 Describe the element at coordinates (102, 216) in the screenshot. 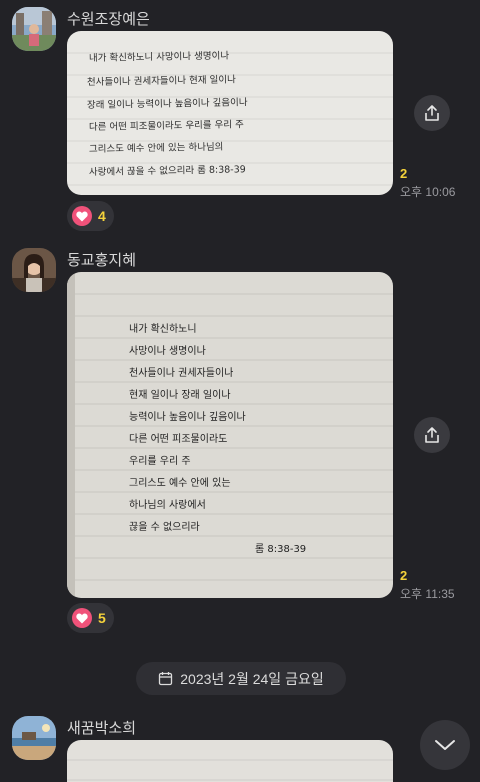

I see `reaction-count: 4` at that location.